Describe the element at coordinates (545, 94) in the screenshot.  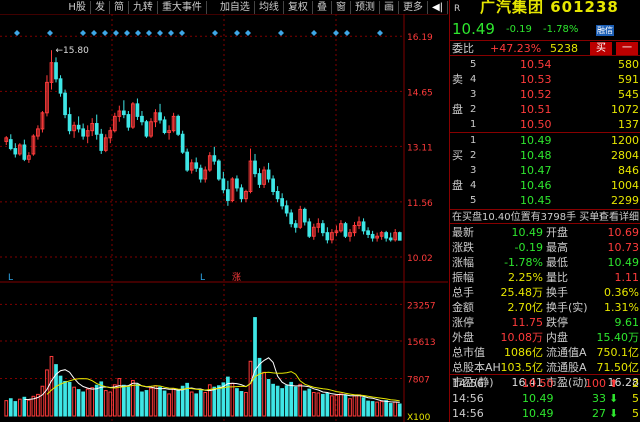
I see `ask-row: 3 10.52 545` at that location.